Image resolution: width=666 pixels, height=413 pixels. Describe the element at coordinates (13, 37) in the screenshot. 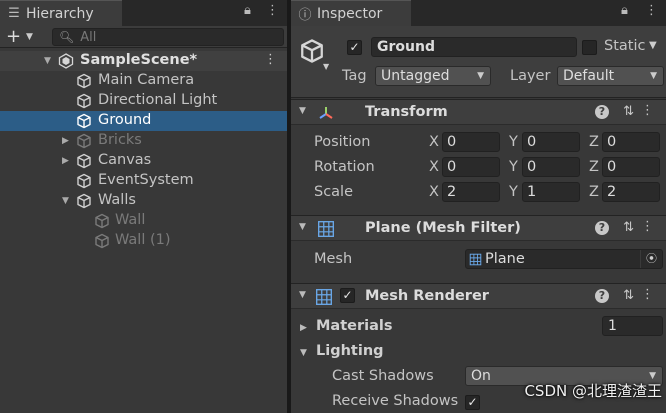

I see `add-button: +` at that location.